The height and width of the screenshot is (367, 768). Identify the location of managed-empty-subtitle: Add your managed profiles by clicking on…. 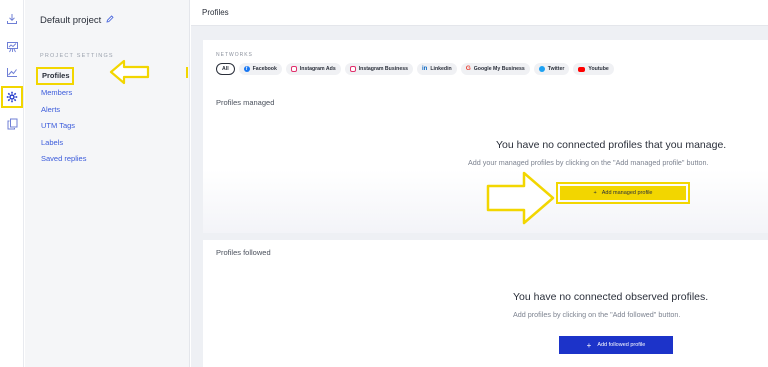
(588, 162).